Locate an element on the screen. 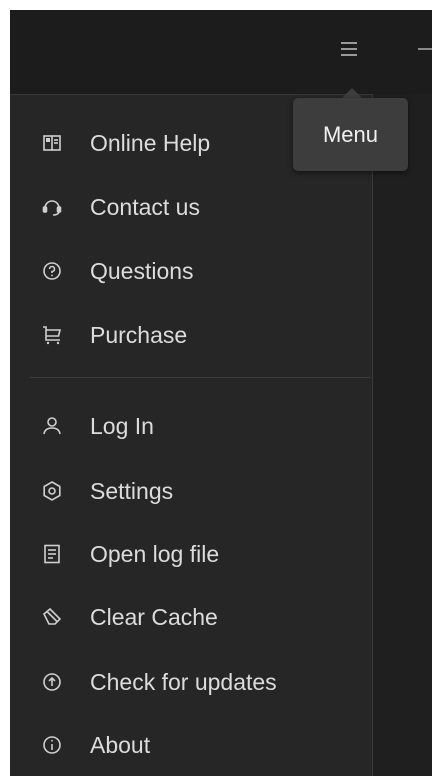  menu-item-label: Log In is located at coordinates (122, 425).